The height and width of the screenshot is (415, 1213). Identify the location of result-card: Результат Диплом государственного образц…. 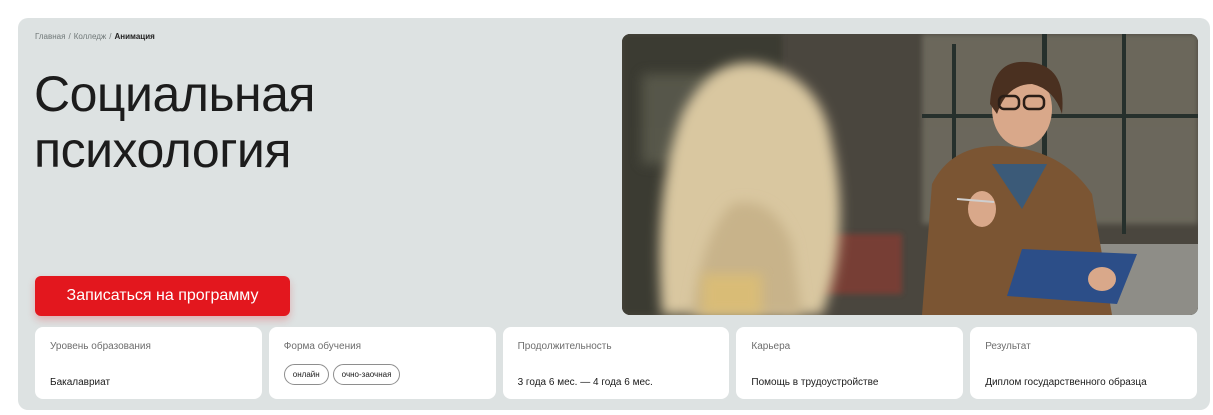
(1083, 363).